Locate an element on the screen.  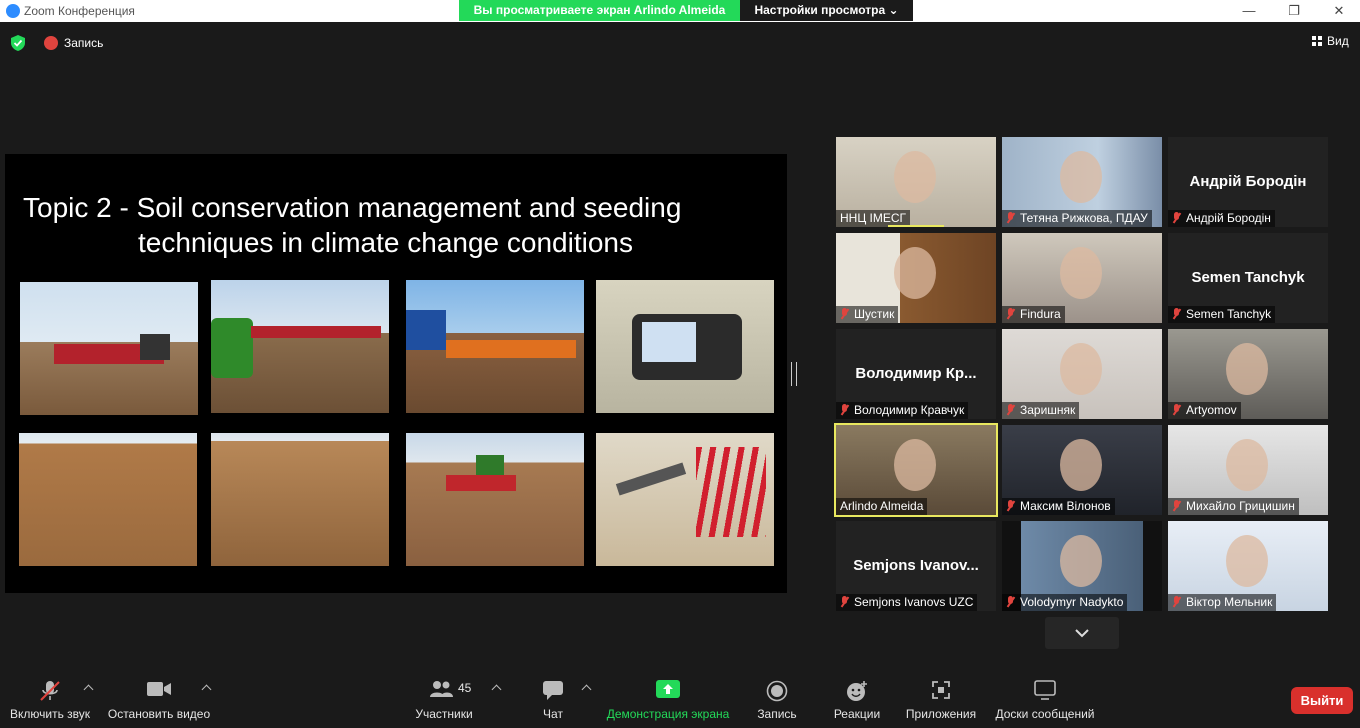
view-options-button: Настройки просмотра ⌄ is located at coordinates (826, 10).